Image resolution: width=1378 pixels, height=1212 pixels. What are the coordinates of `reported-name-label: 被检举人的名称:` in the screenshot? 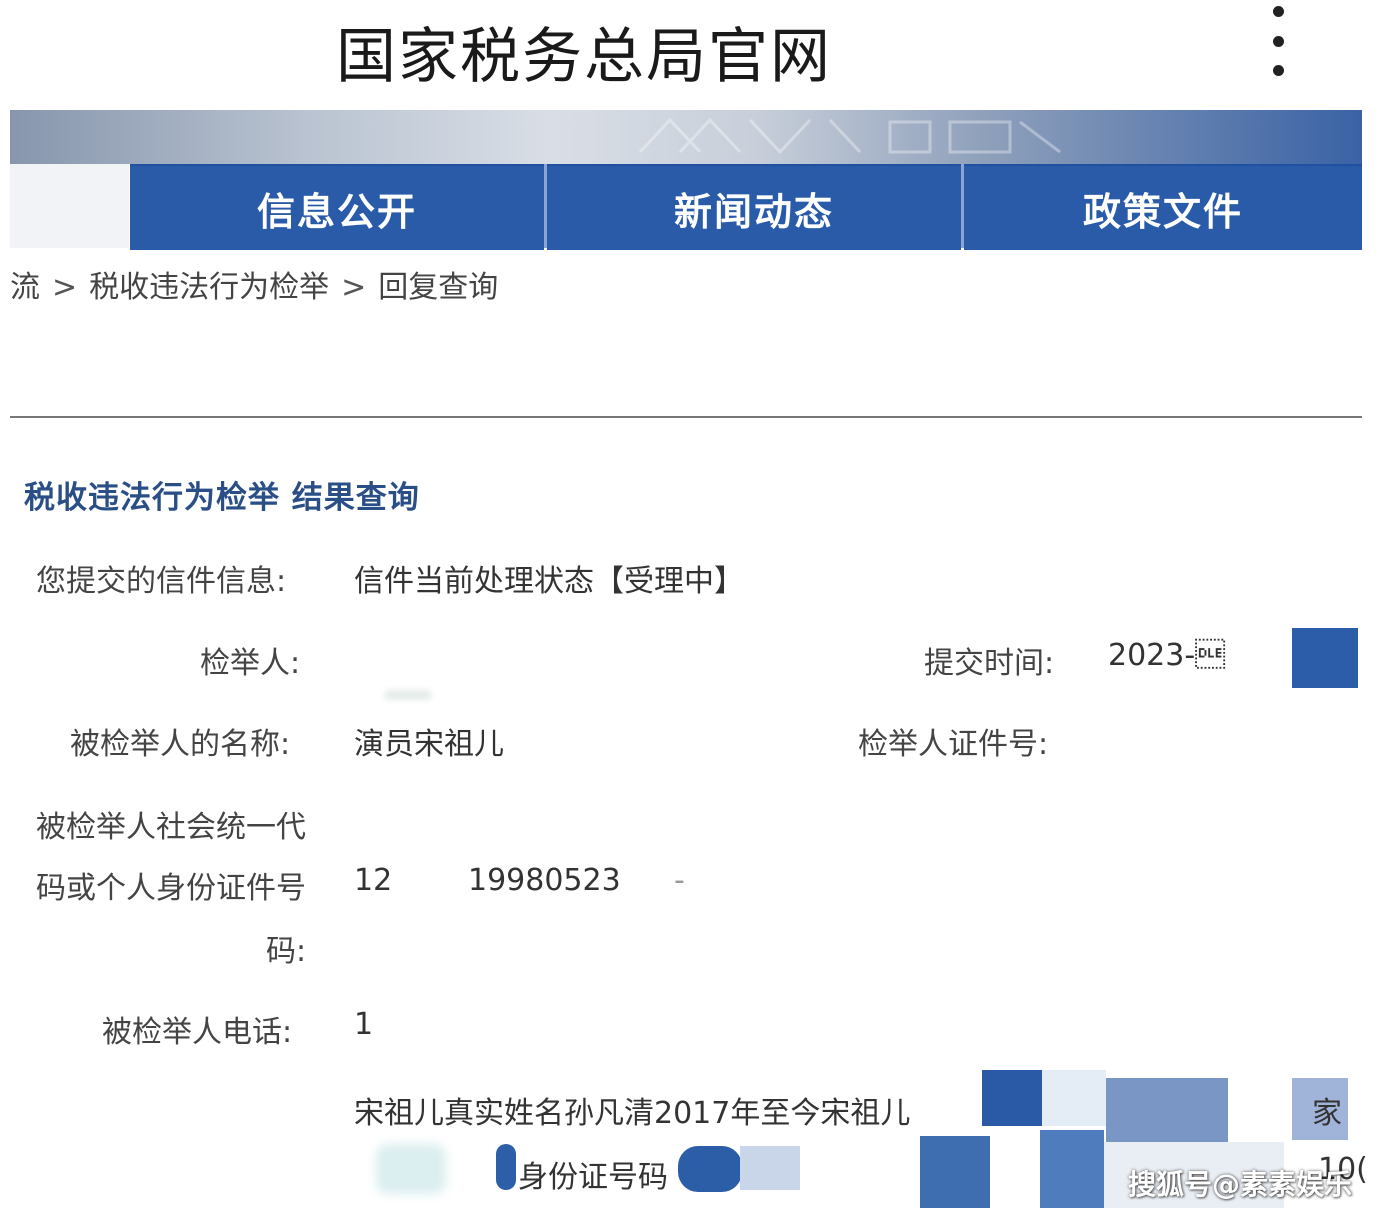 It's located at (180, 744).